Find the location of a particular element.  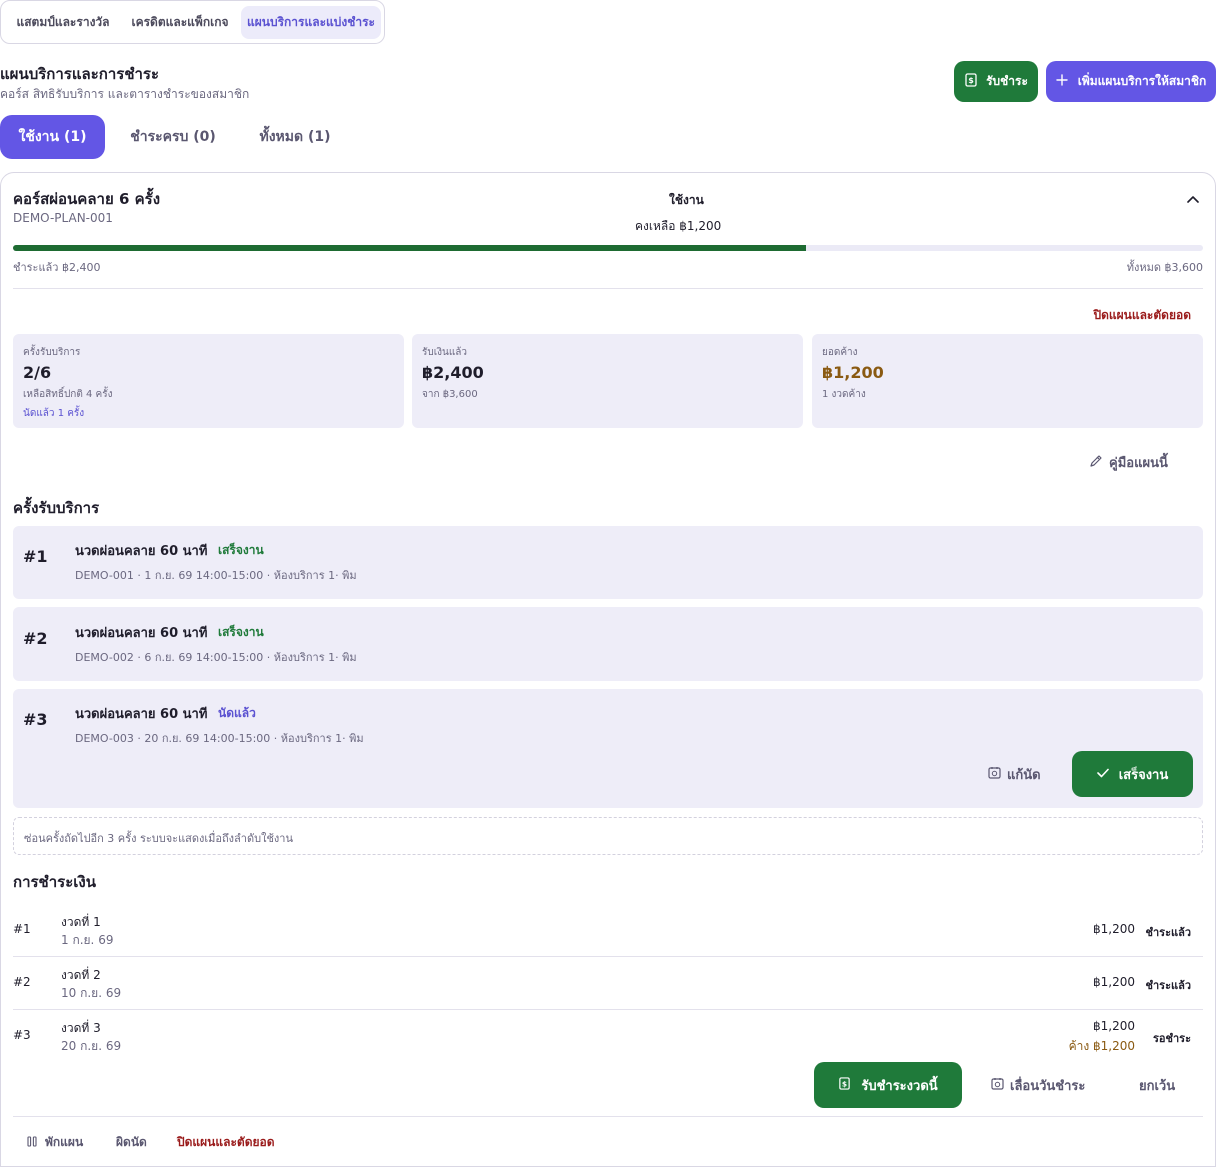

postpone-payment-label: เลื่อนวันชำระ is located at coordinates (1048, 1086).